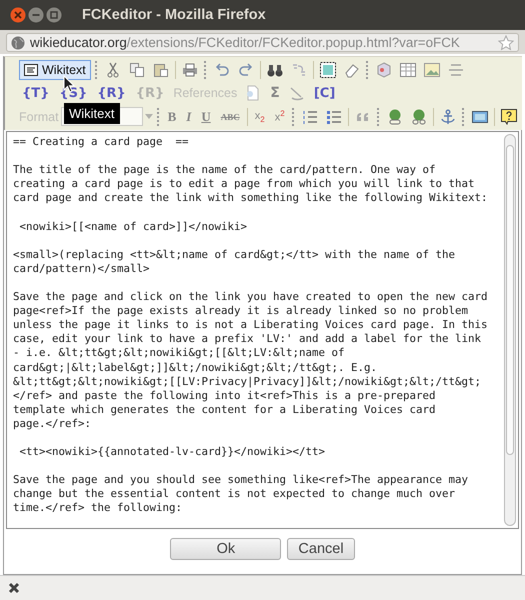 Image resolution: width=525 pixels, height=600 pixels. I want to click on template-button: {R}, so click(111, 93).